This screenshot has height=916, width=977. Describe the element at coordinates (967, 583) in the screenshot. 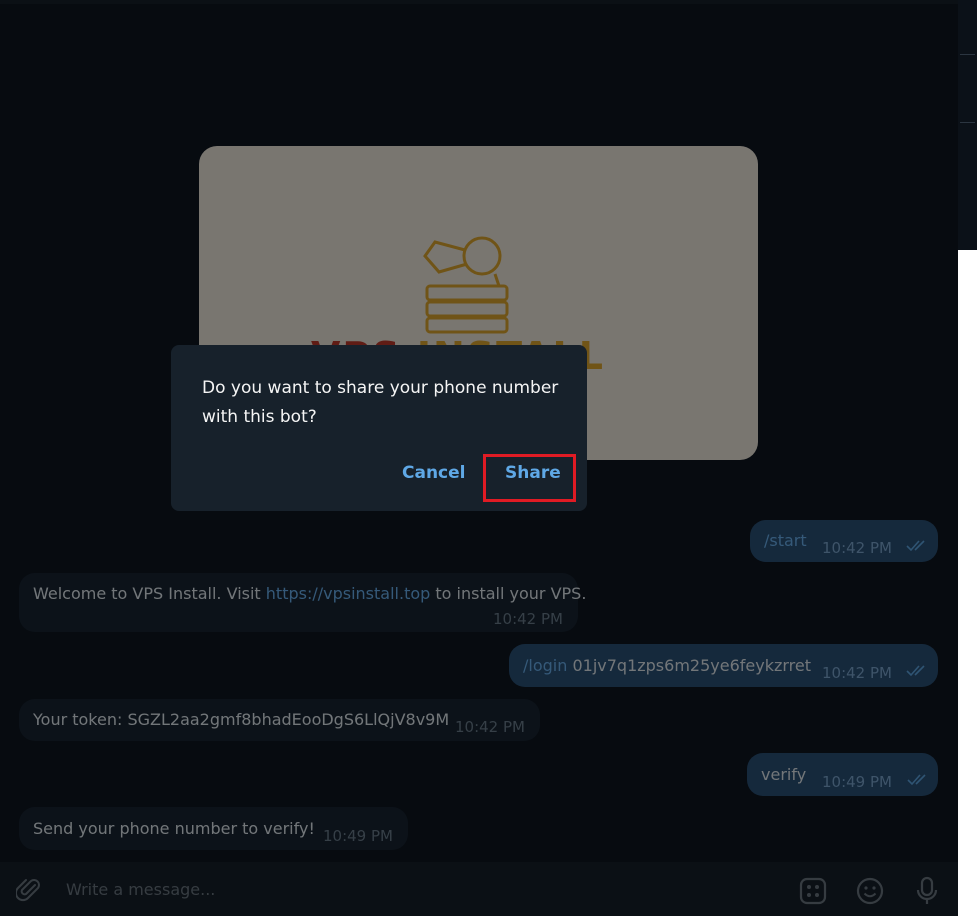

I see `window-edge` at that location.